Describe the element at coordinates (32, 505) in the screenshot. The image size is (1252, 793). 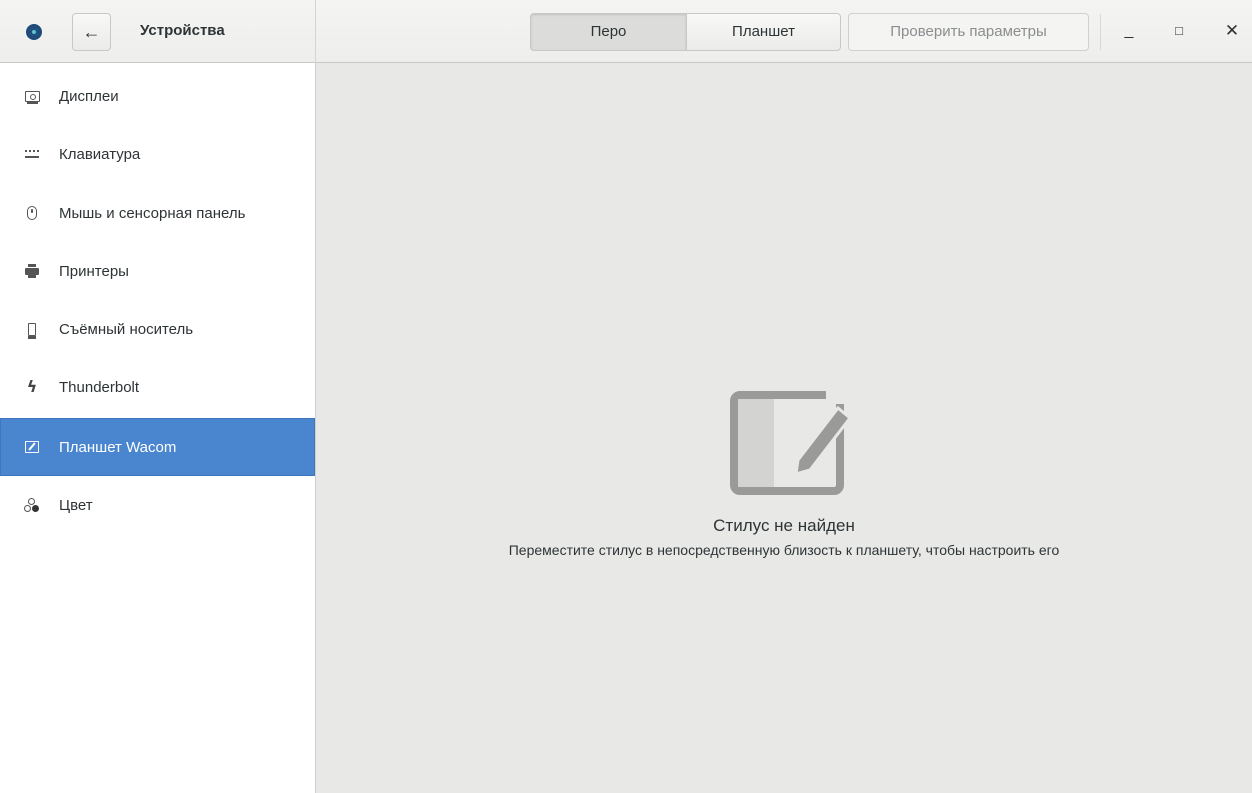
I see `color-icon` at that location.